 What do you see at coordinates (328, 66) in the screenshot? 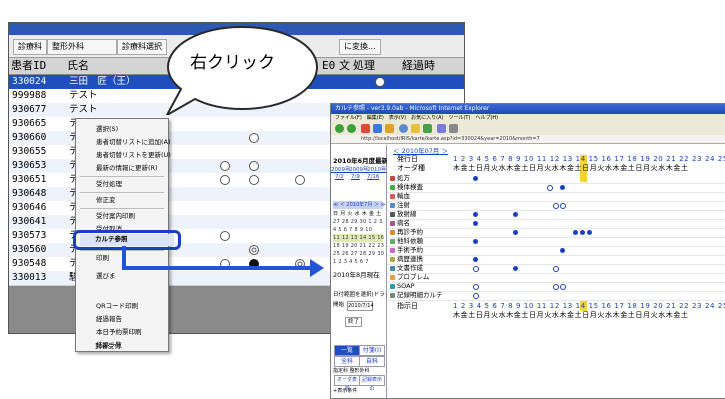
I see `col-e0: E0` at bounding box center [328, 66].